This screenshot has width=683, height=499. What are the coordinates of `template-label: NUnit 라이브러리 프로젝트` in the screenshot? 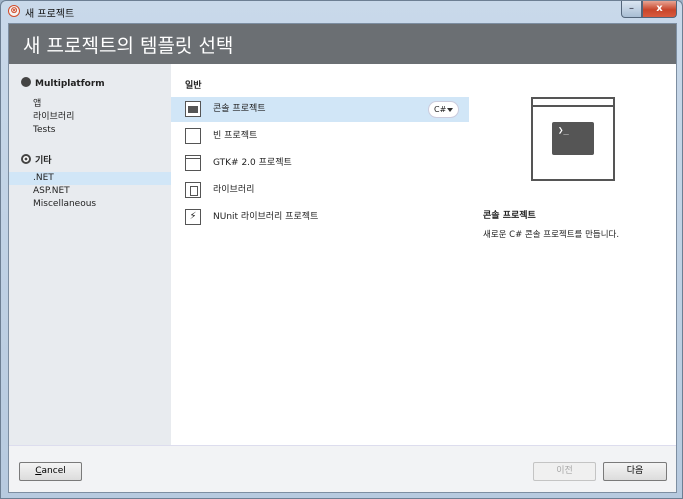 It's located at (266, 217).